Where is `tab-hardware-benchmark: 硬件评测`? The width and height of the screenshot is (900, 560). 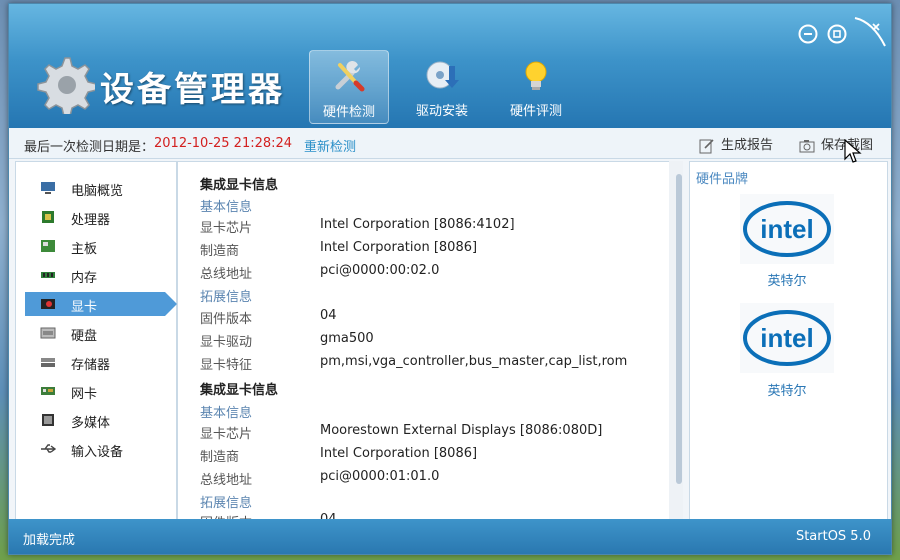 tab-hardware-benchmark: 硬件评测 is located at coordinates (536, 86).